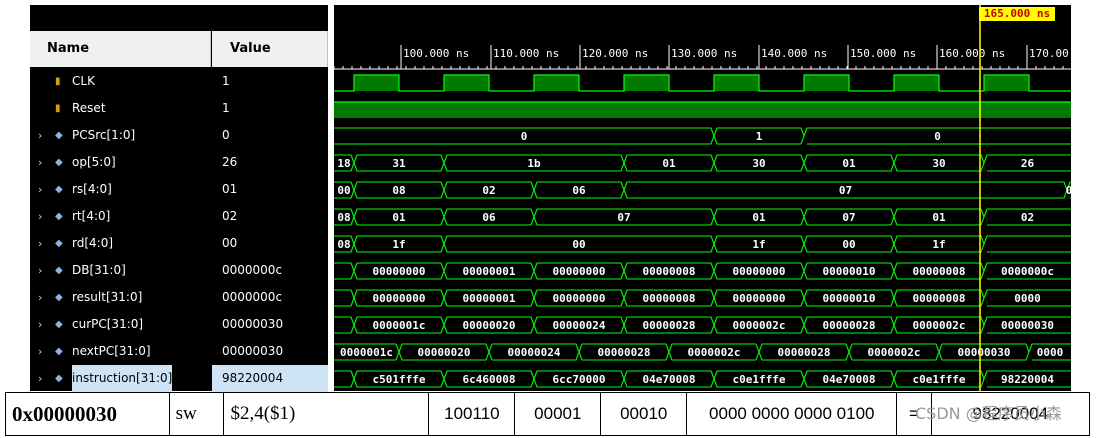  I want to click on signal-row-name: › ◆ nextPC[31:0], so click(121, 351).